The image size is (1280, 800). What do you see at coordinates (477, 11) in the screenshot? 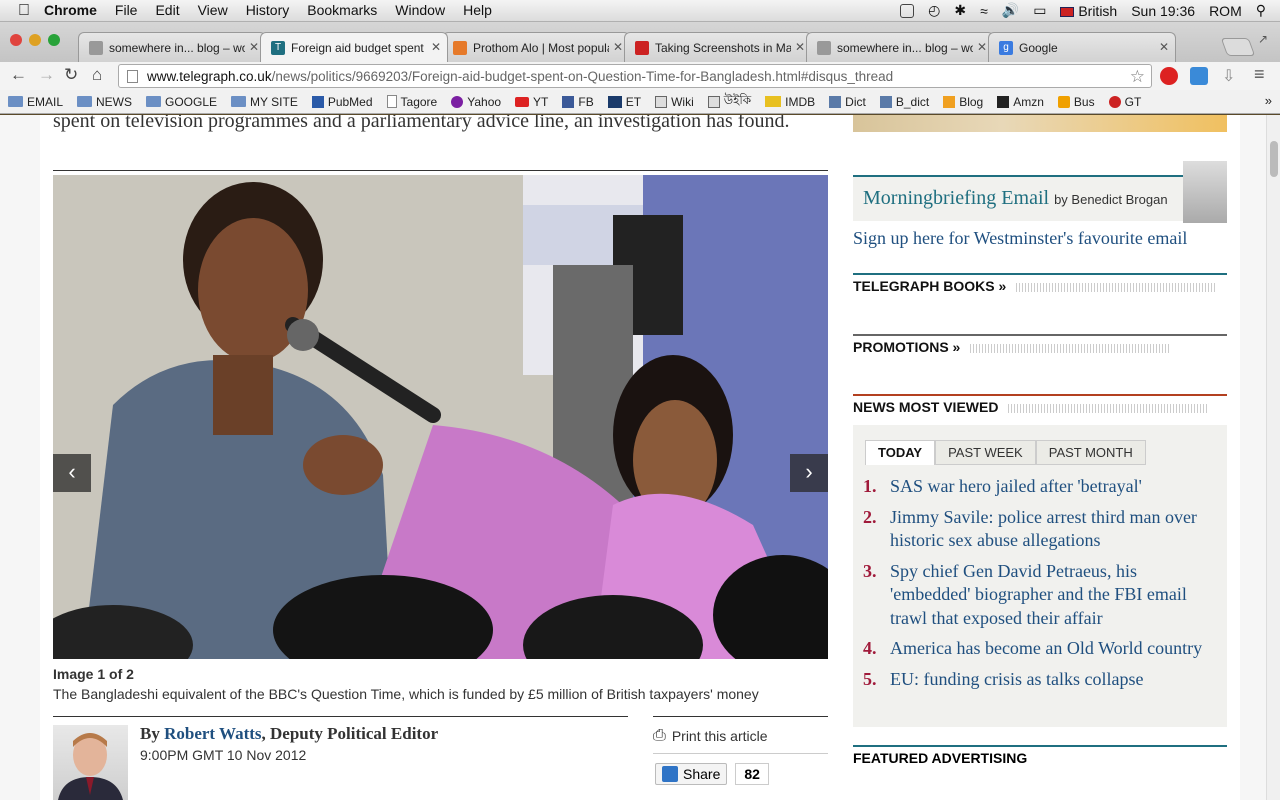
I see `menu-help: Help` at bounding box center [477, 11].